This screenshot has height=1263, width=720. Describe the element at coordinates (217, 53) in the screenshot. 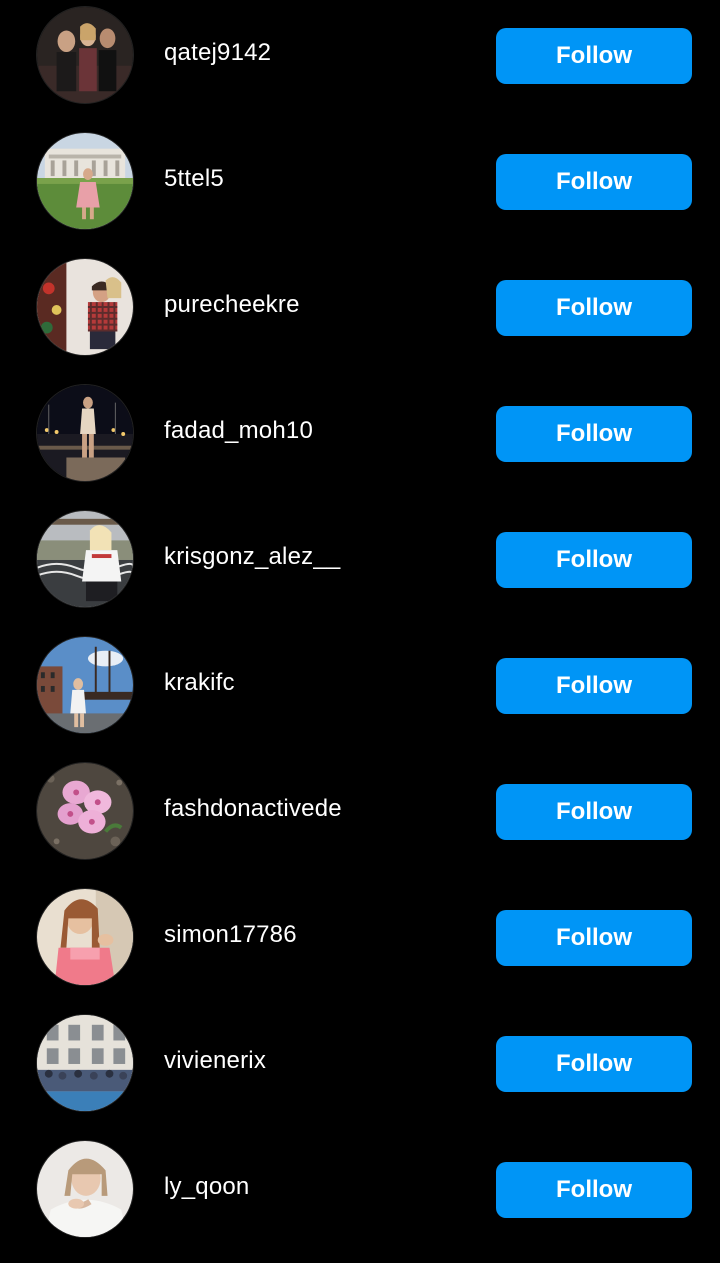

I see `username: qatej9142` at that location.